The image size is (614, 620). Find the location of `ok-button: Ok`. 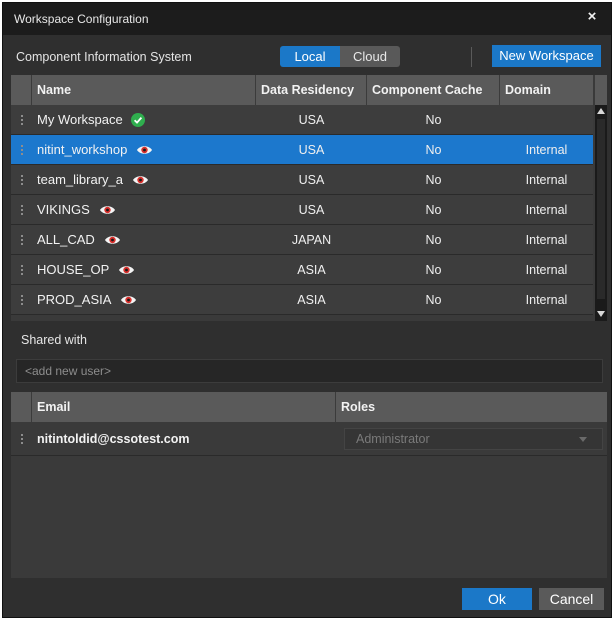

ok-button: Ok is located at coordinates (497, 599).